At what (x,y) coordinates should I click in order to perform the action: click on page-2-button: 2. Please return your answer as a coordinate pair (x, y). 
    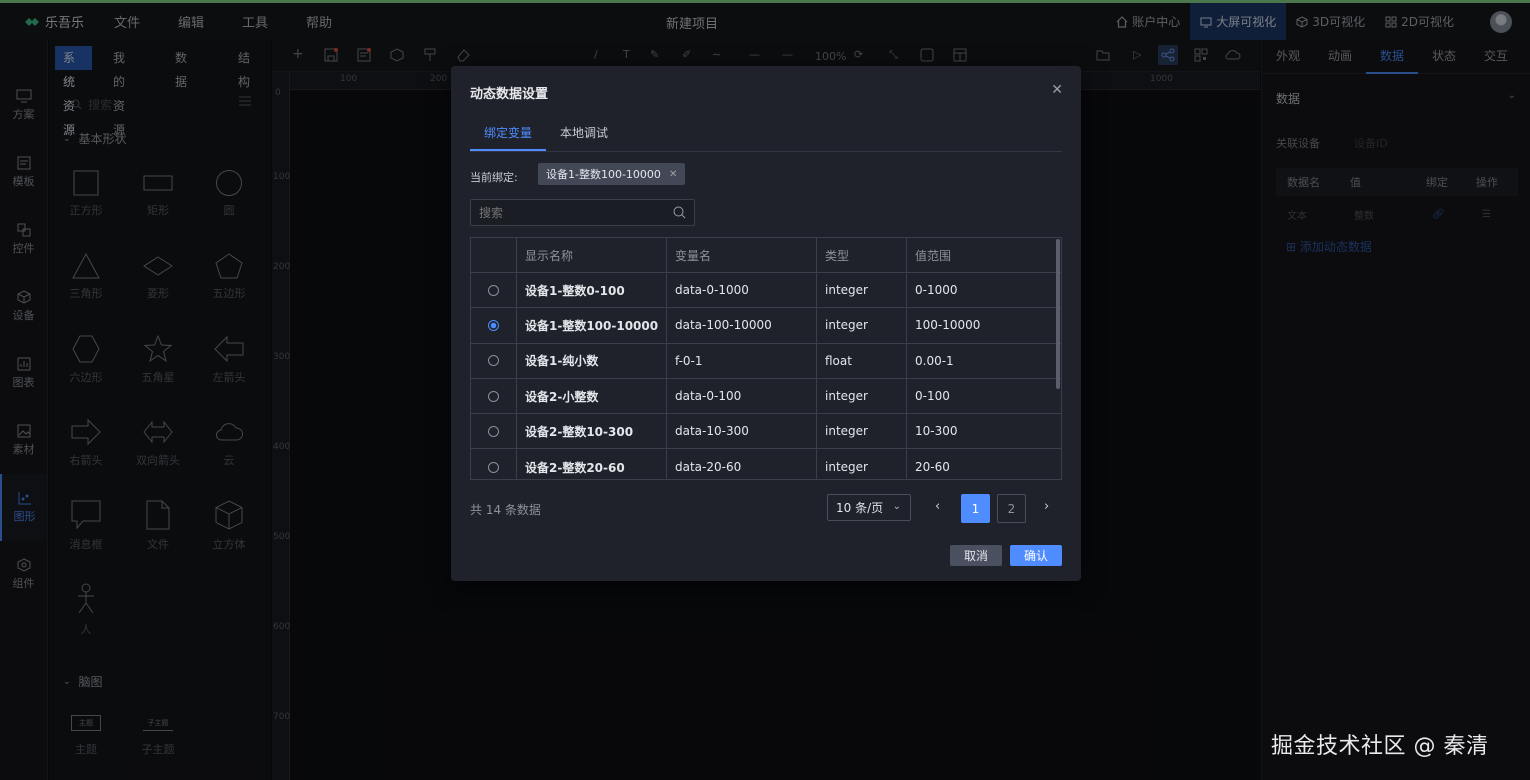
    Looking at the image, I should click on (1011, 508).